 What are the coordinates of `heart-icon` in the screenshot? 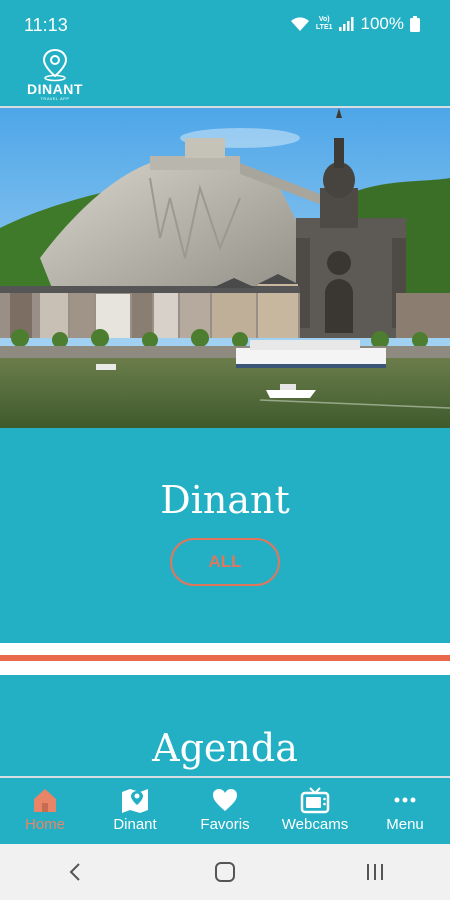 It's located at (225, 800).